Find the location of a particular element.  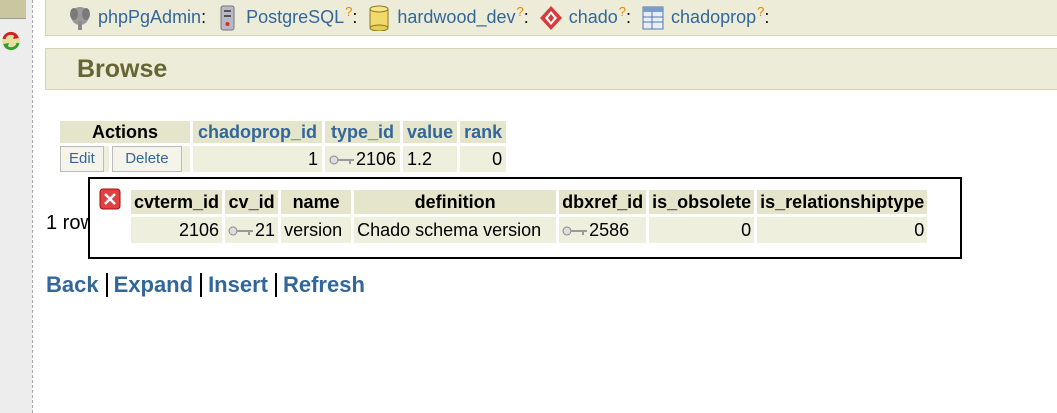

table-icon is located at coordinates (653, 17).